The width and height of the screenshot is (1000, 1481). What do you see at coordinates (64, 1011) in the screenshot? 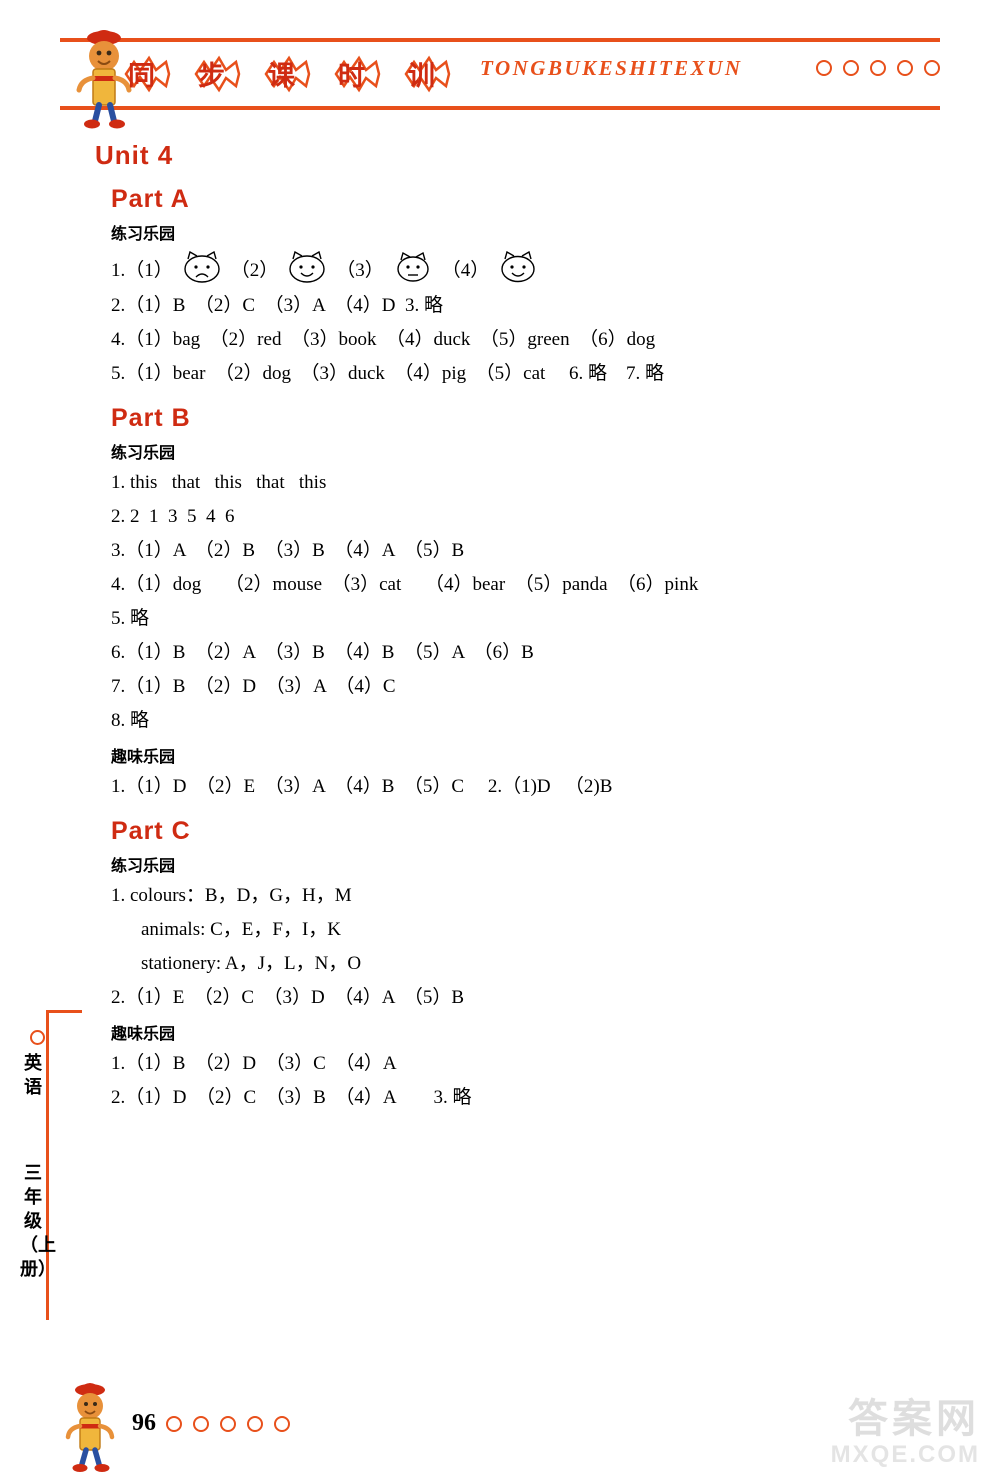
I see `side-rule-top` at bounding box center [64, 1011].